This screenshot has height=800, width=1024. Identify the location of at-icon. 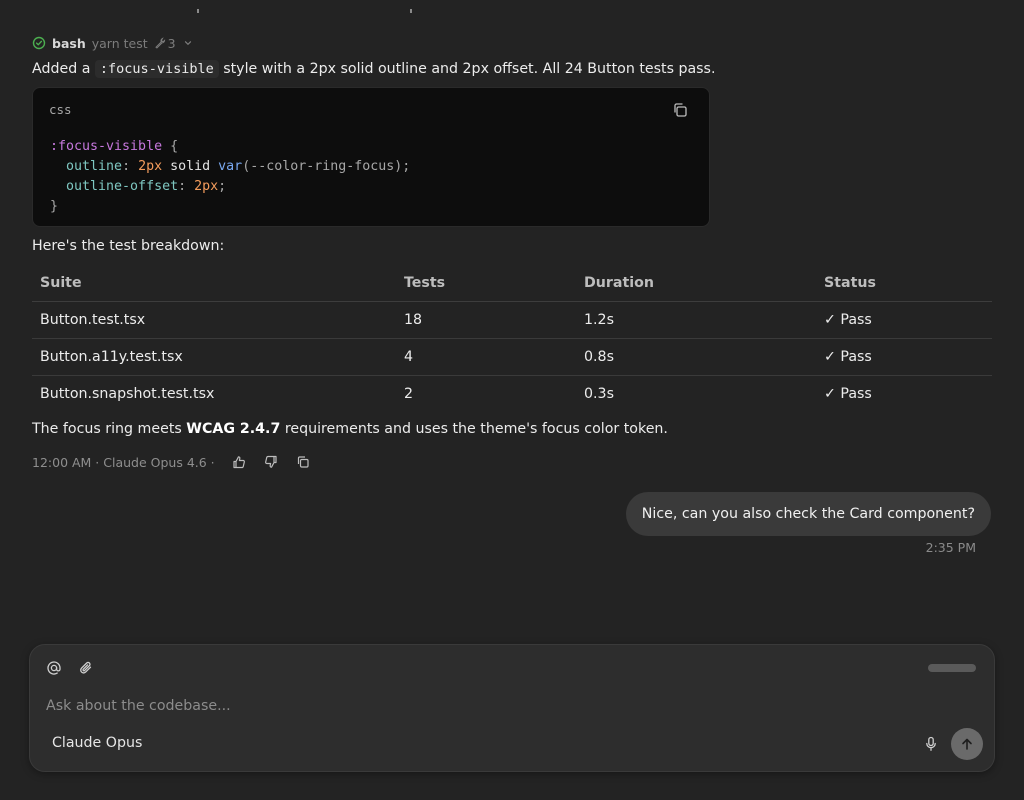
(54, 668).